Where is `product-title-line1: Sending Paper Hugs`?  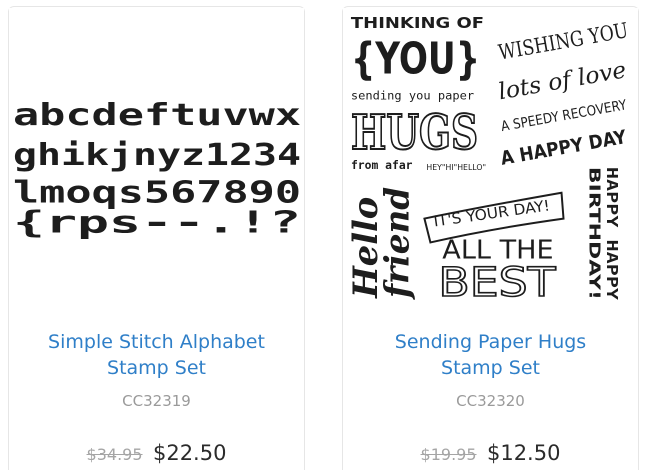 product-title-line1: Sending Paper Hugs is located at coordinates (490, 342).